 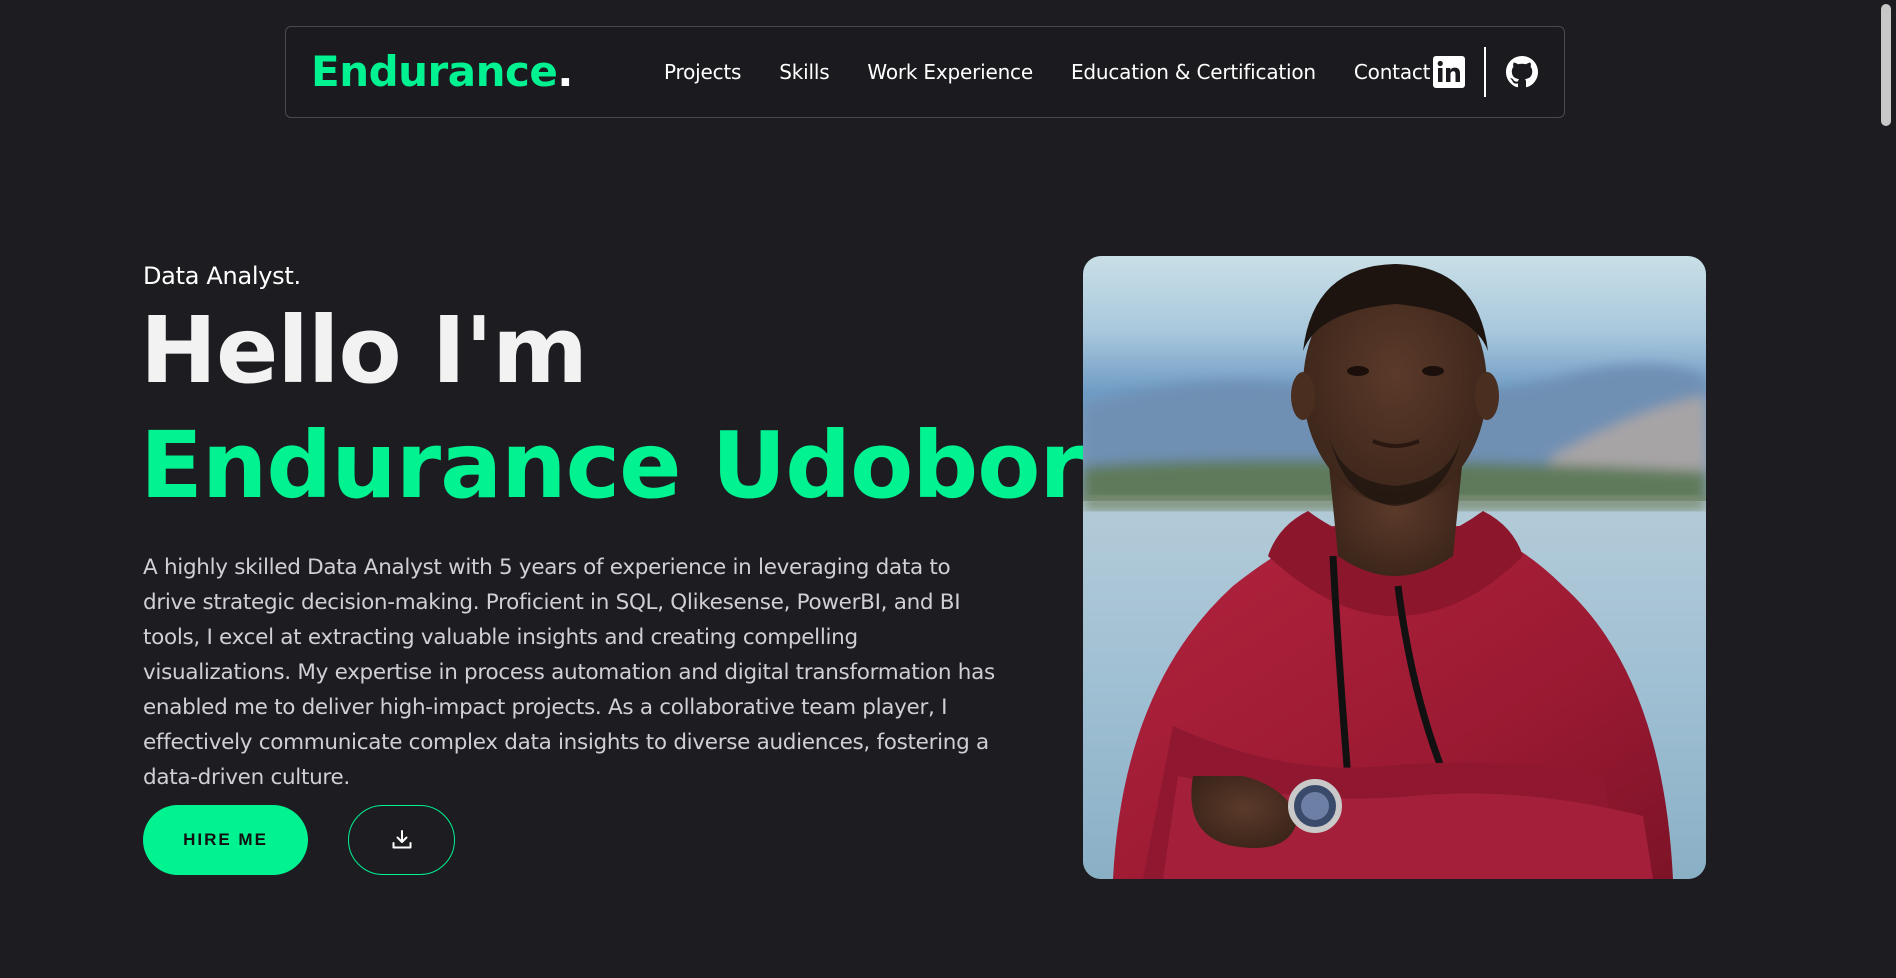 What do you see at coordinates (612, 465) in the screenshot?
I see `hero-name: Endurance Udobor` at bounding box center [612, 465].